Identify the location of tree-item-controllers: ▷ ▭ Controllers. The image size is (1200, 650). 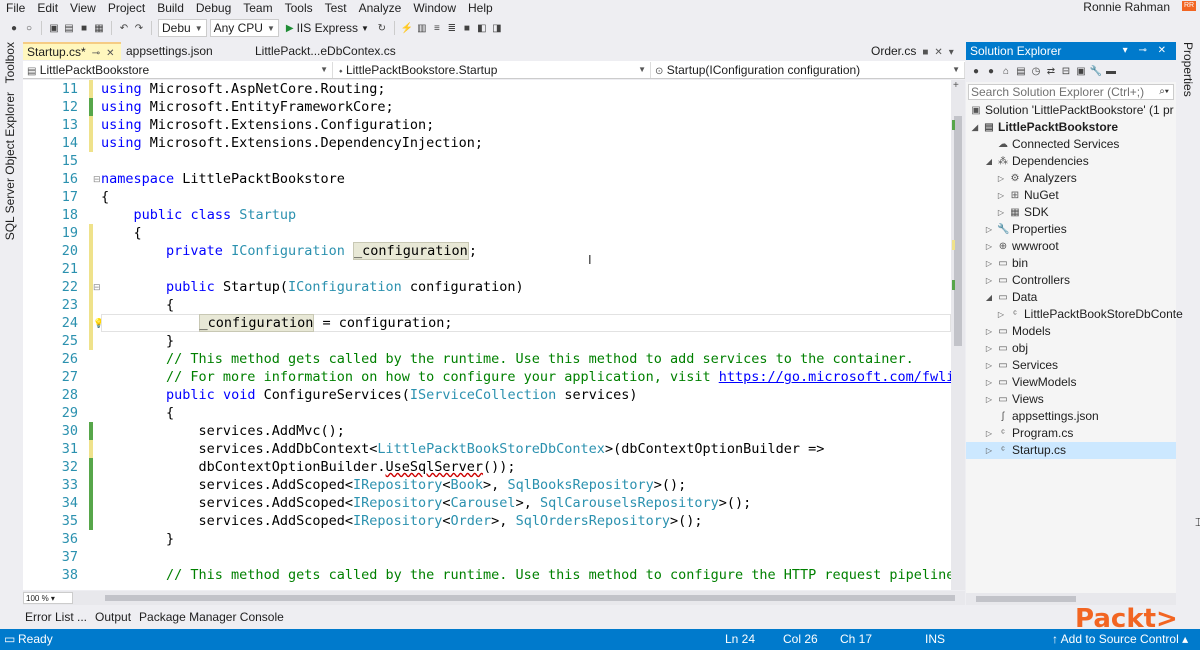
(1027, 280).